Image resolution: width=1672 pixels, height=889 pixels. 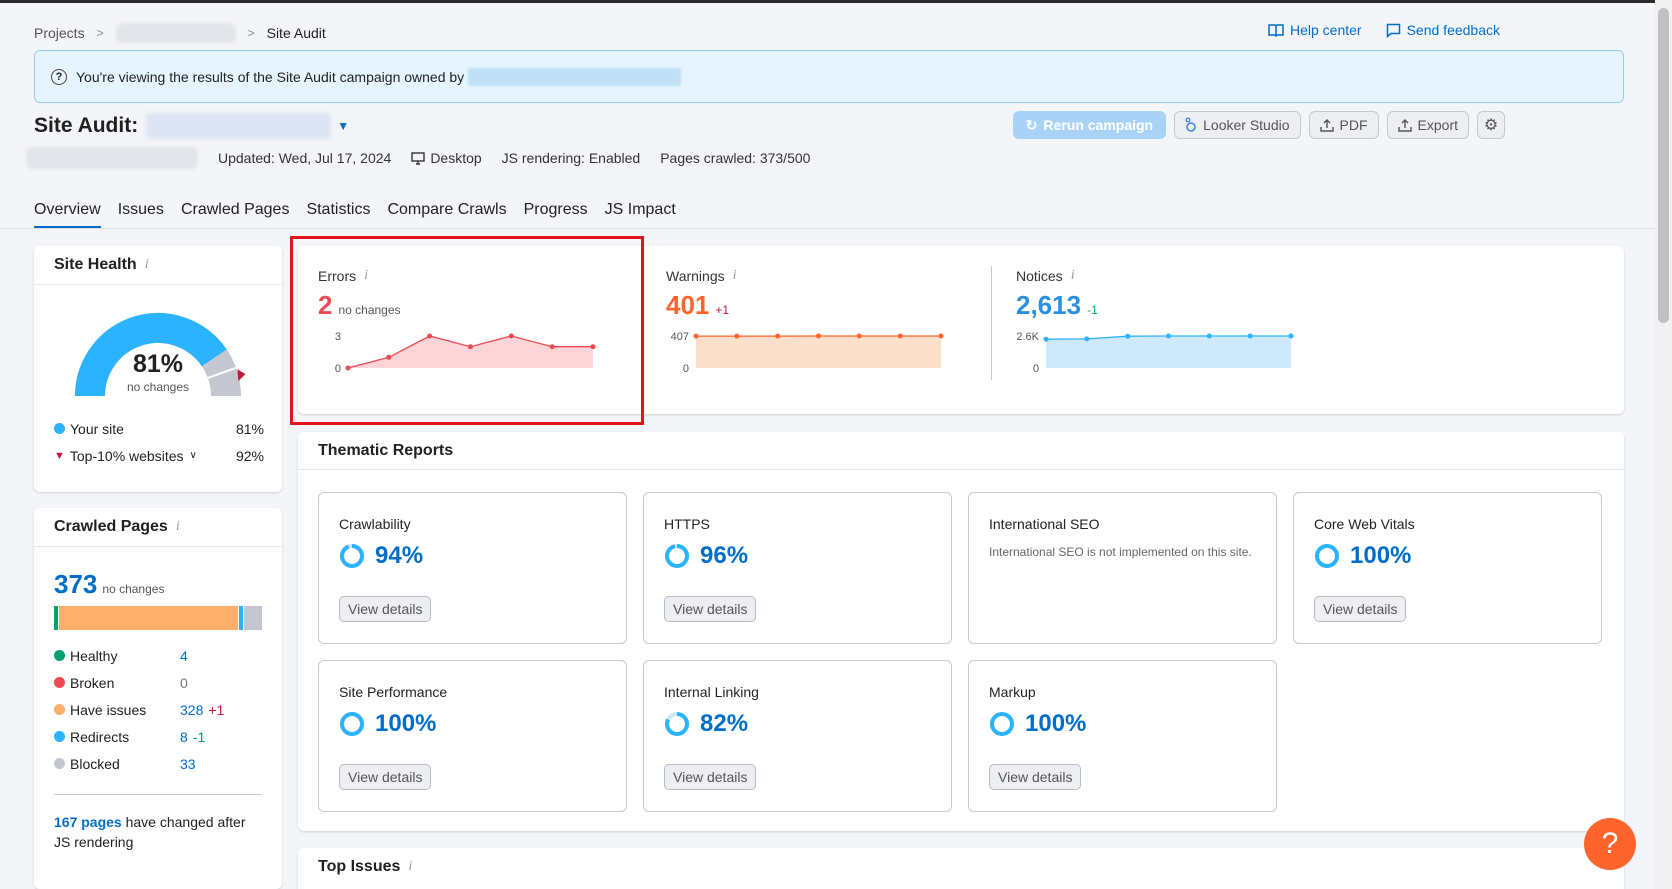 What do you see at coordinates (1443, 30) in the screenshot?
I see `send-feedback-link: Send feedback` at bounding box center [1443, 30].